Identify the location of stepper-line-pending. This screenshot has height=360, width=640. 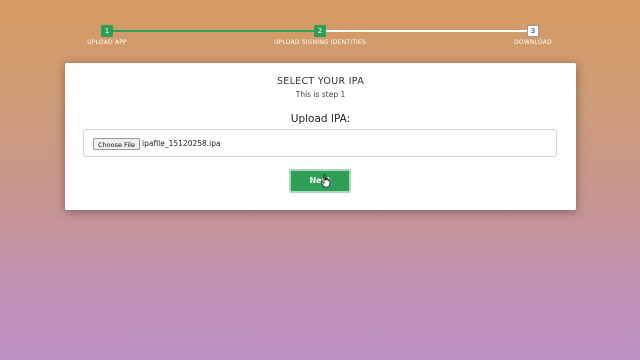
(426, 31).